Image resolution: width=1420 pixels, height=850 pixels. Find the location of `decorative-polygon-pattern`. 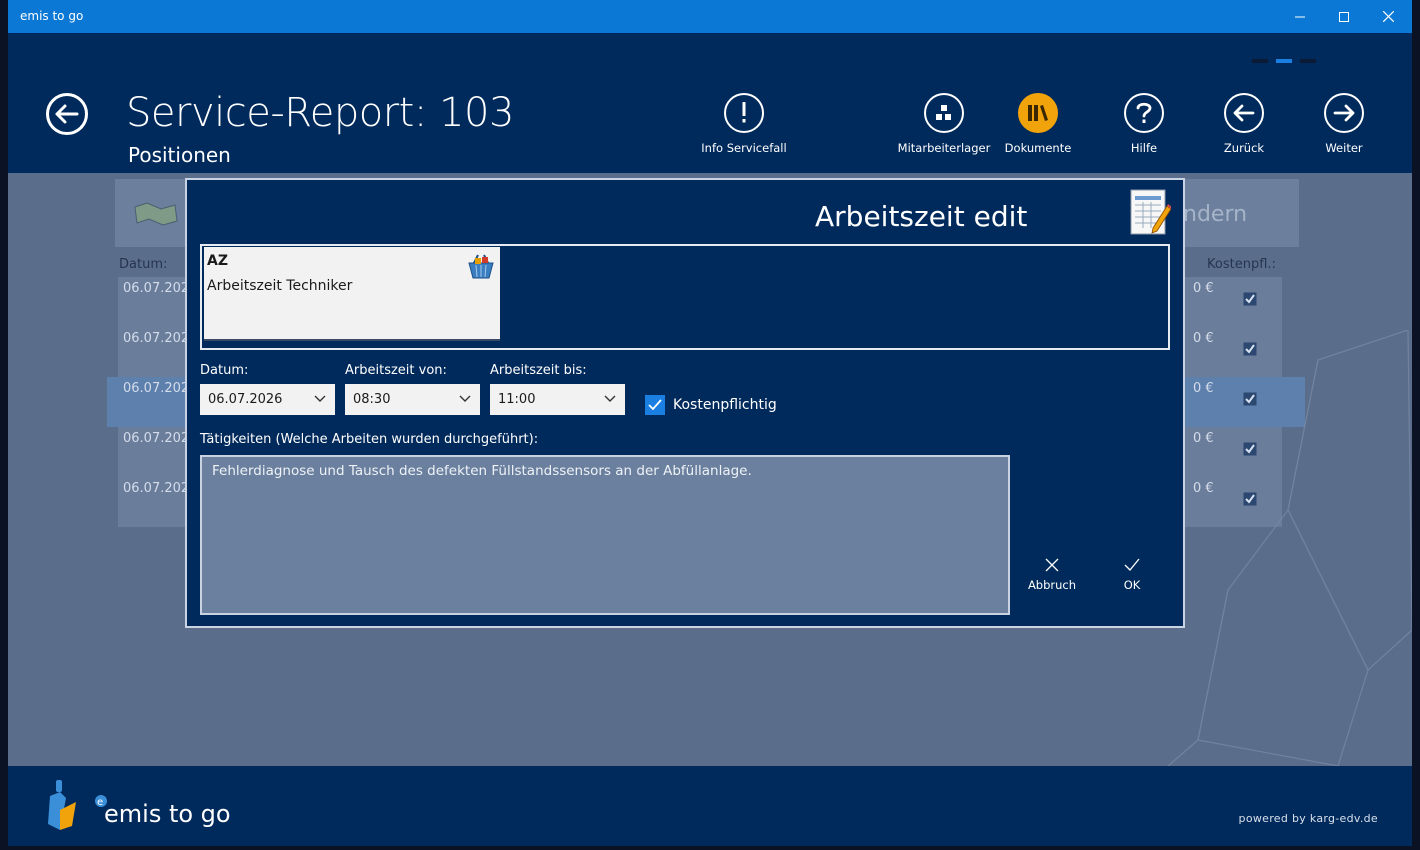

decorative-polygon-pattern is located at coordinates (1290, 548).